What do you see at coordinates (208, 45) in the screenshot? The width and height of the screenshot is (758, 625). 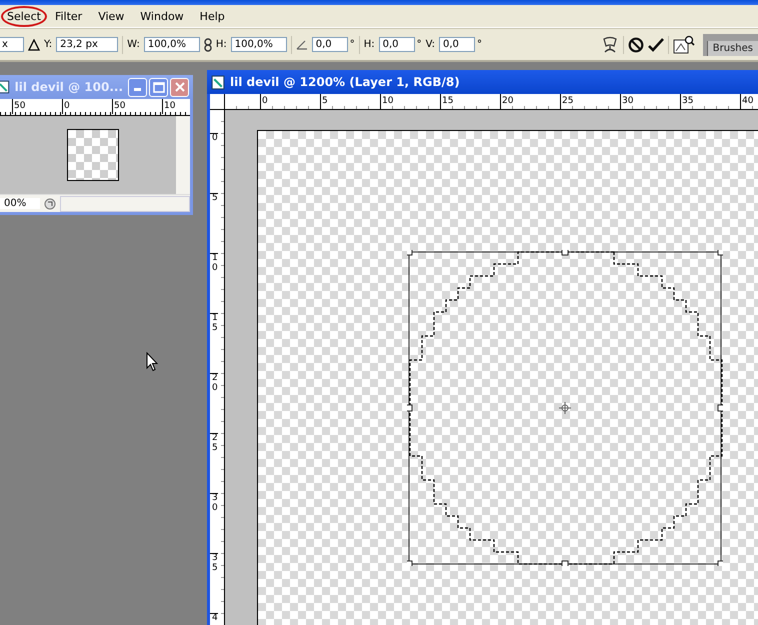 I see `link-icon` at bounding box center [208, 45].